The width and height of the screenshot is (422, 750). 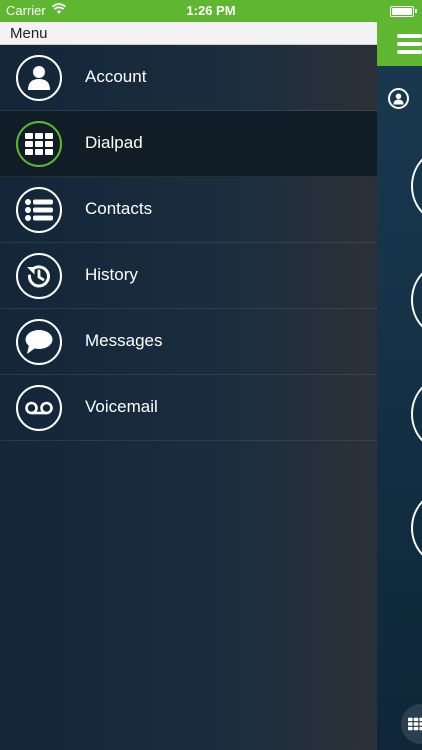 I want to click on battery-icon, so click(x=403, y=11).